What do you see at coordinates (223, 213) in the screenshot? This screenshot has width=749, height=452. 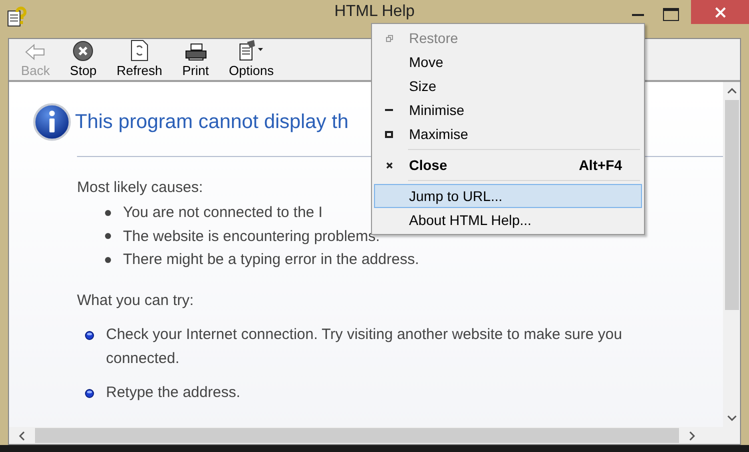 I see `list-item-text: You are not connected to the I` at bounding box center [223, 213].